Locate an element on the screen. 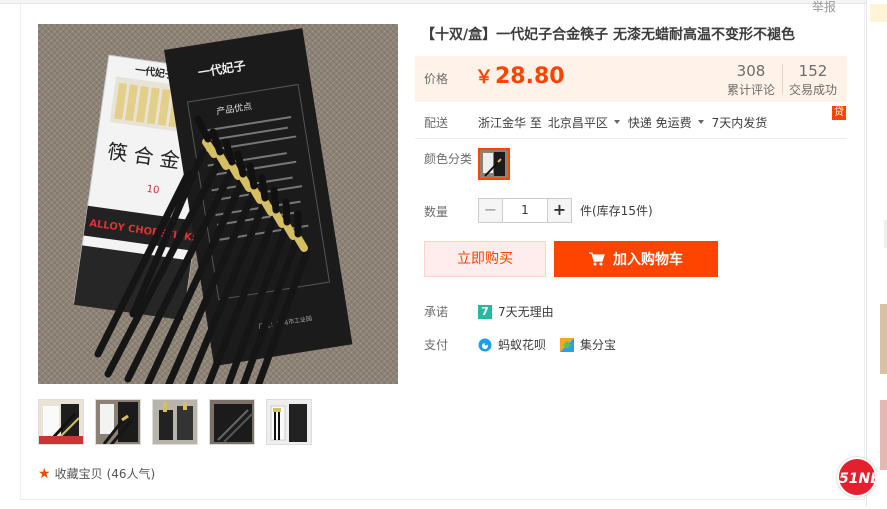 This screenshot has height=509, width=887. sku-option-color is located at coordinates (494, 164).